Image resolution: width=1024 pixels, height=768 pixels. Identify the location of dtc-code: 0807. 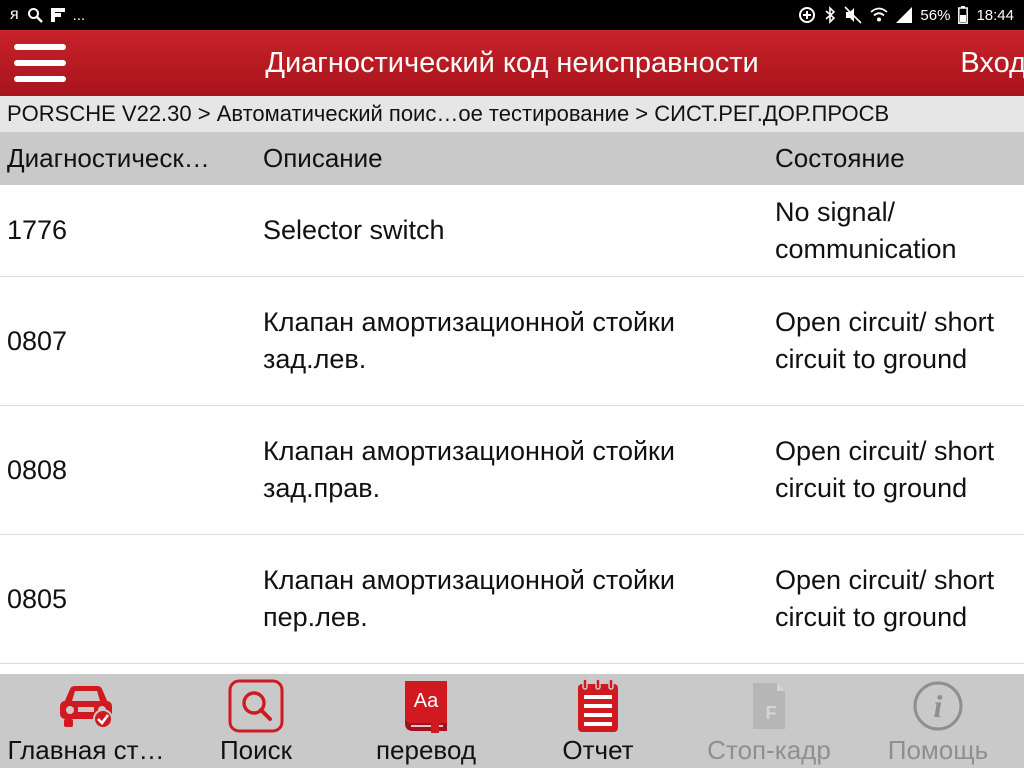
(37, 340).